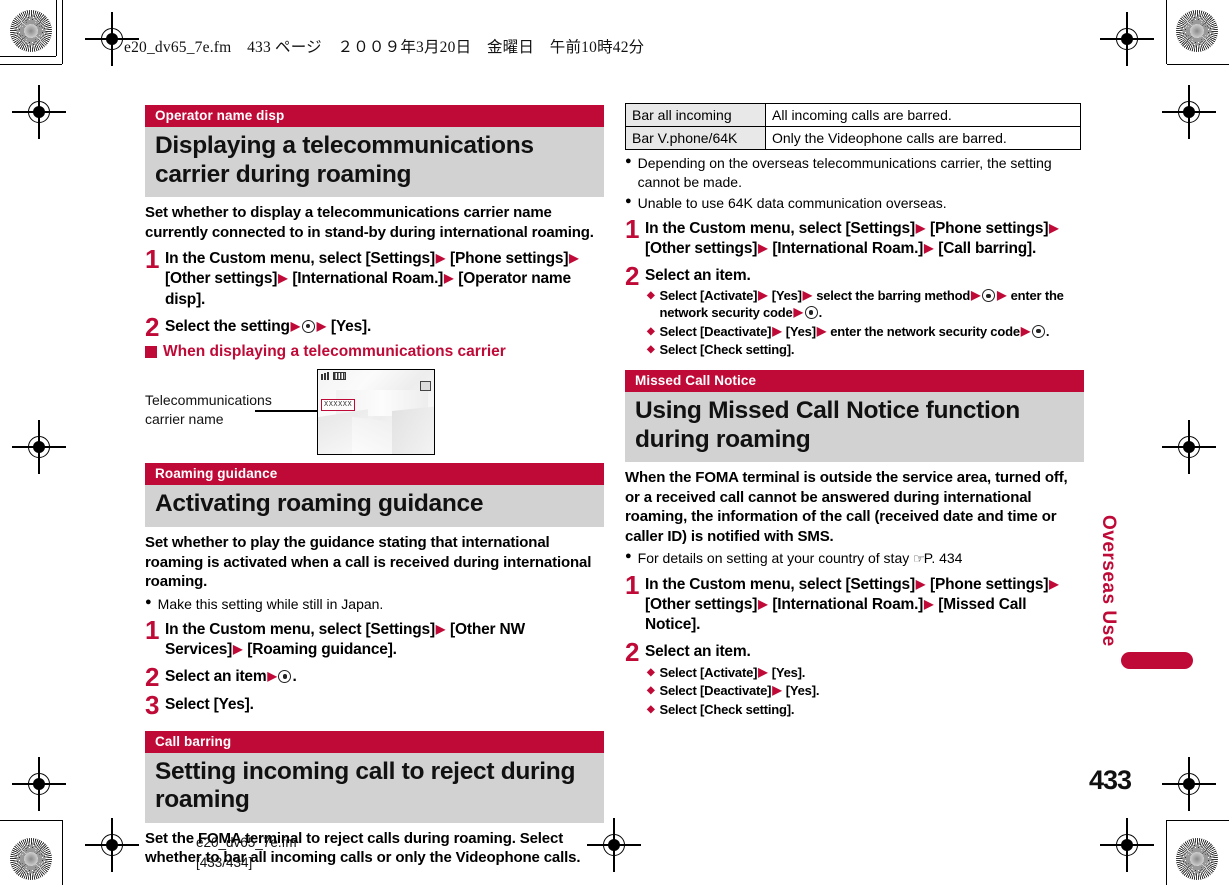 The image size is (1229, 885). What do you see at coordinates (785, 296) in the screenshot?
I see `step-text: [Yes]` at bounding box center [785, 296].